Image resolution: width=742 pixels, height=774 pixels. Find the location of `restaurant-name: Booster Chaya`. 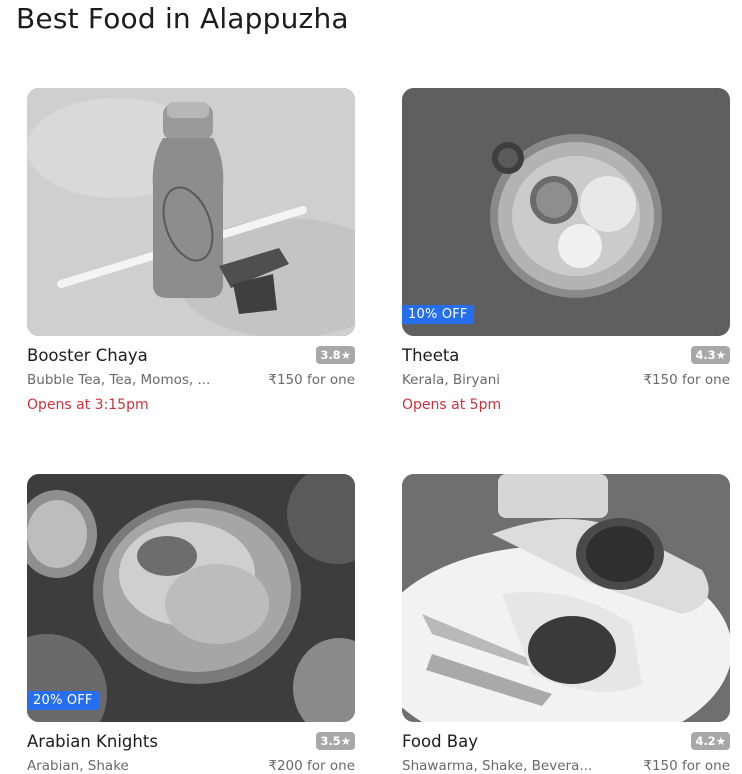

restaurant-name: Booster Chaya is located at coordinates (87, 355).